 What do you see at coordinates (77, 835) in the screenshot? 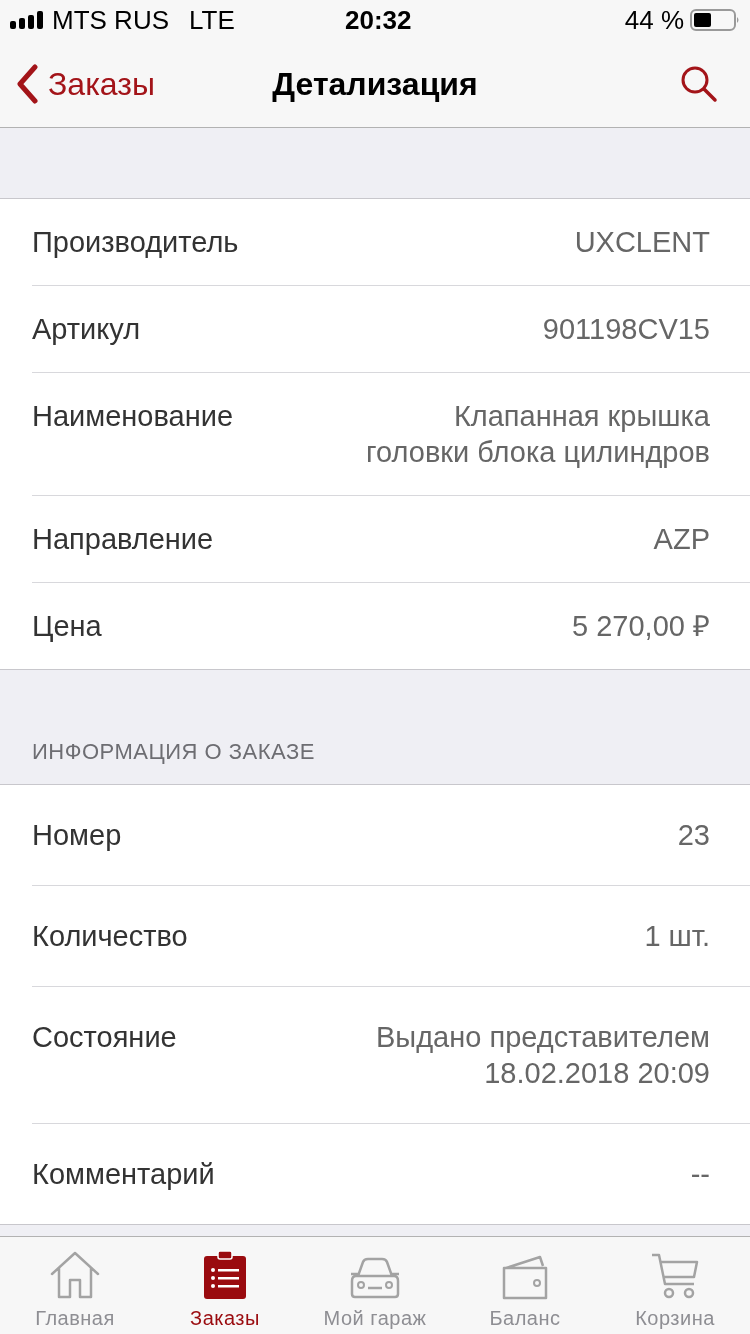
I see `field-label: Номер` at bounding box center [77, 835].